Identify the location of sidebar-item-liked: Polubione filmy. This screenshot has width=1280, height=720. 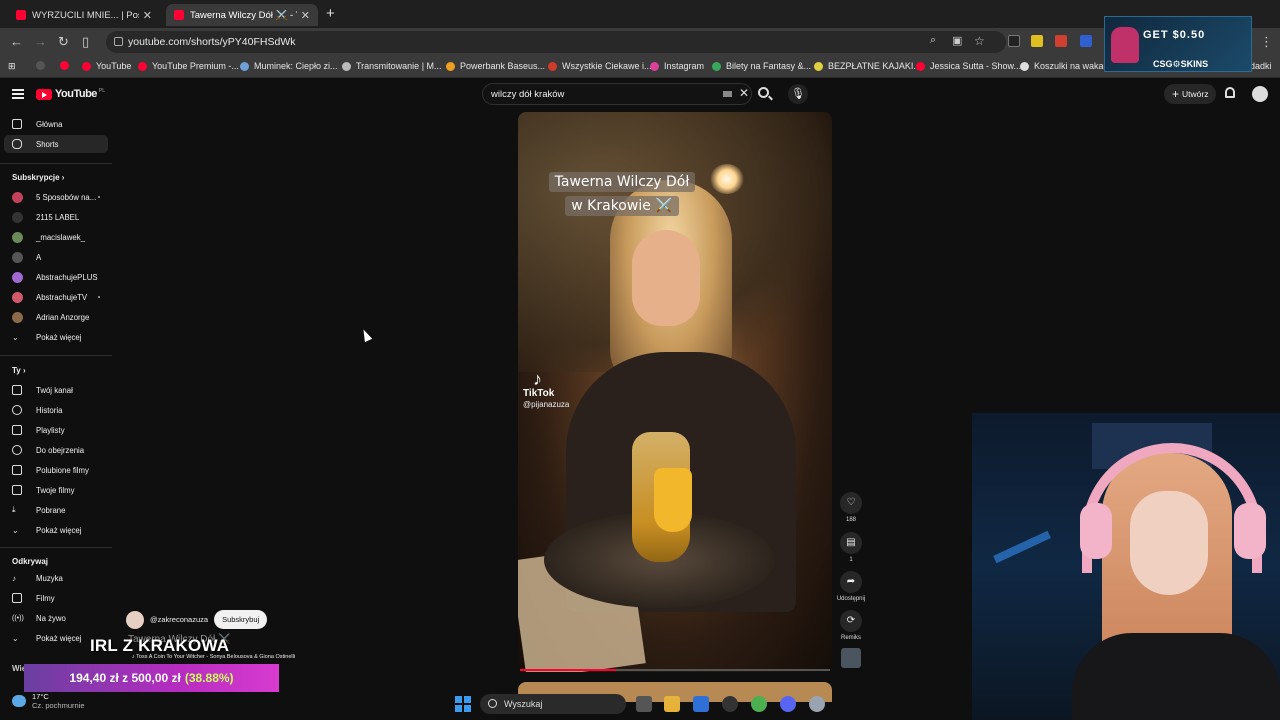
(56, 470).